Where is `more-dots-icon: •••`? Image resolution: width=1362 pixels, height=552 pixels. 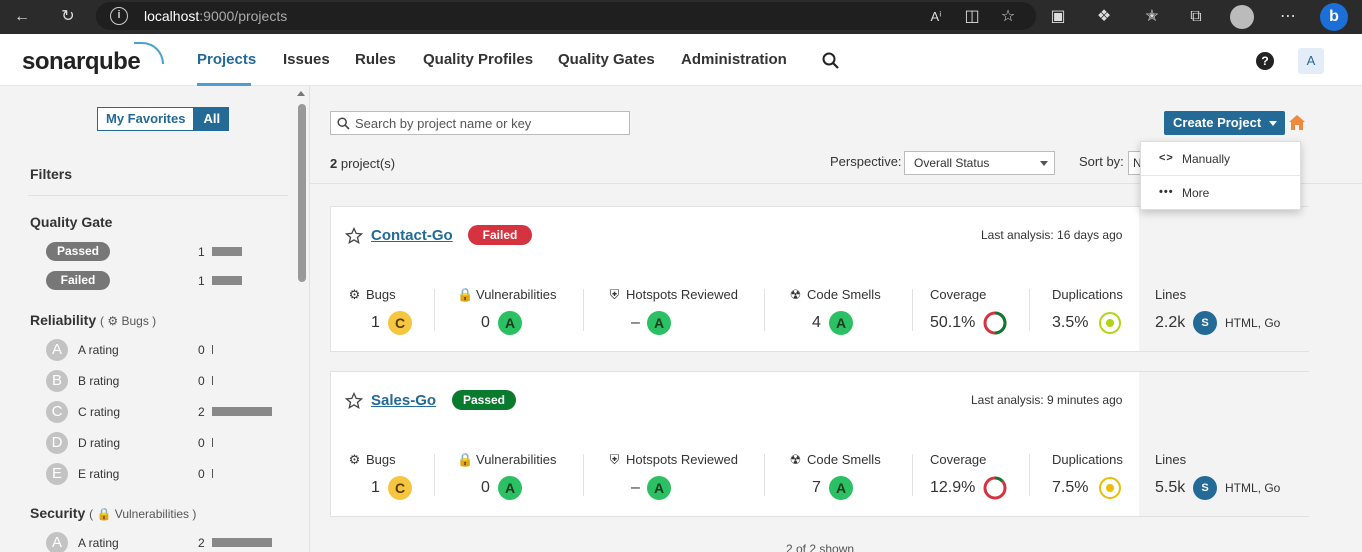 more-dots-icon: ••• is located at coordinates (1166, 192).